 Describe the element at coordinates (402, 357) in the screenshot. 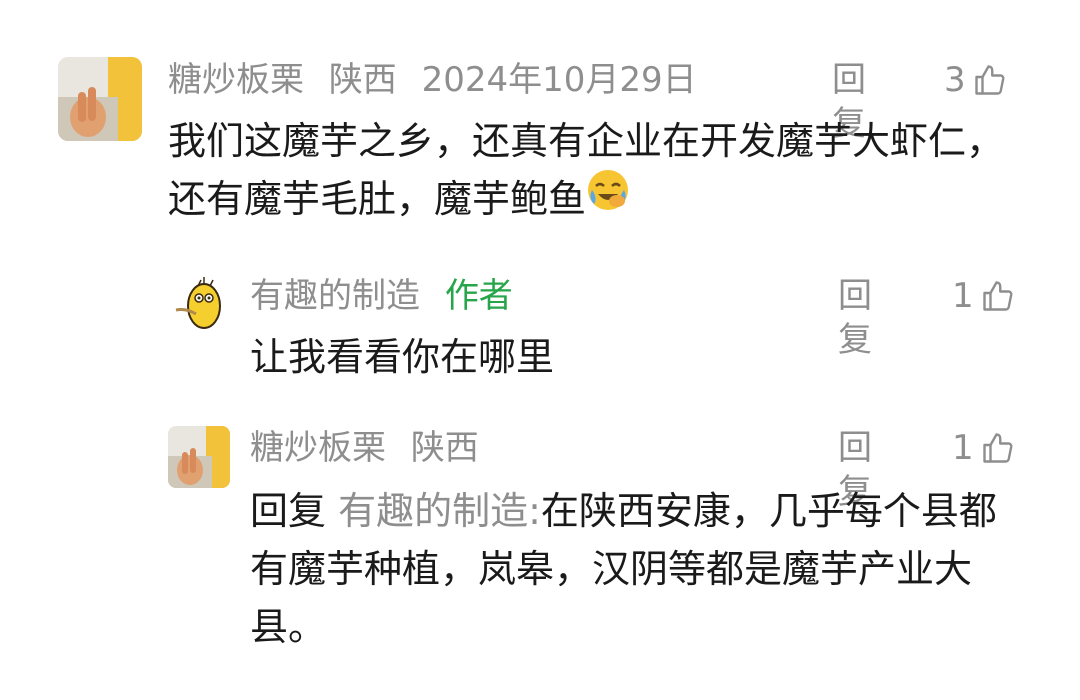

I see `comment-text: 让我看看你在哪里` at that location.